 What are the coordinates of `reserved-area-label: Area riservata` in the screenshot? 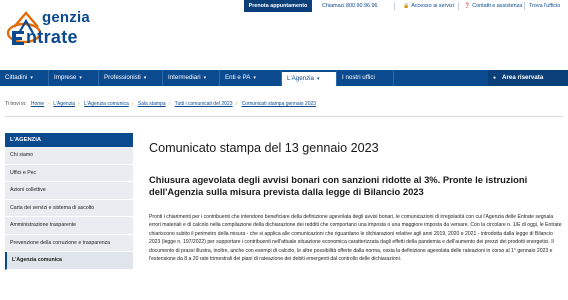 It's located at (523, 77).